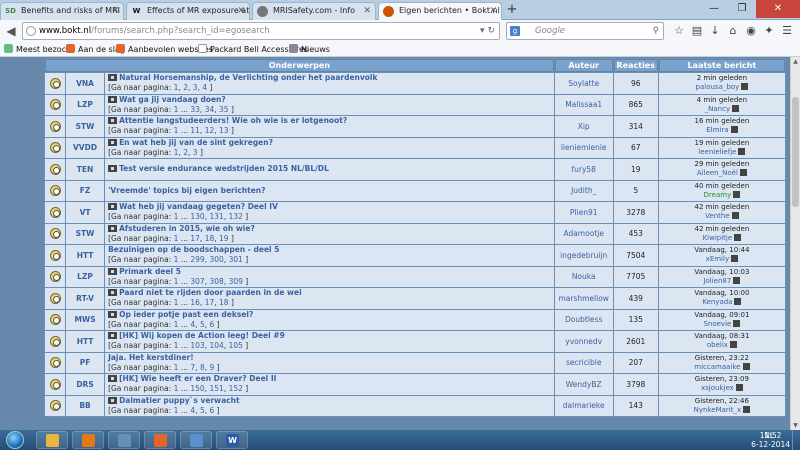 Image resolution: width=800 pixels, height=450 pixels. I want to click on forum-category-link: VVDD, so click(85, 147).